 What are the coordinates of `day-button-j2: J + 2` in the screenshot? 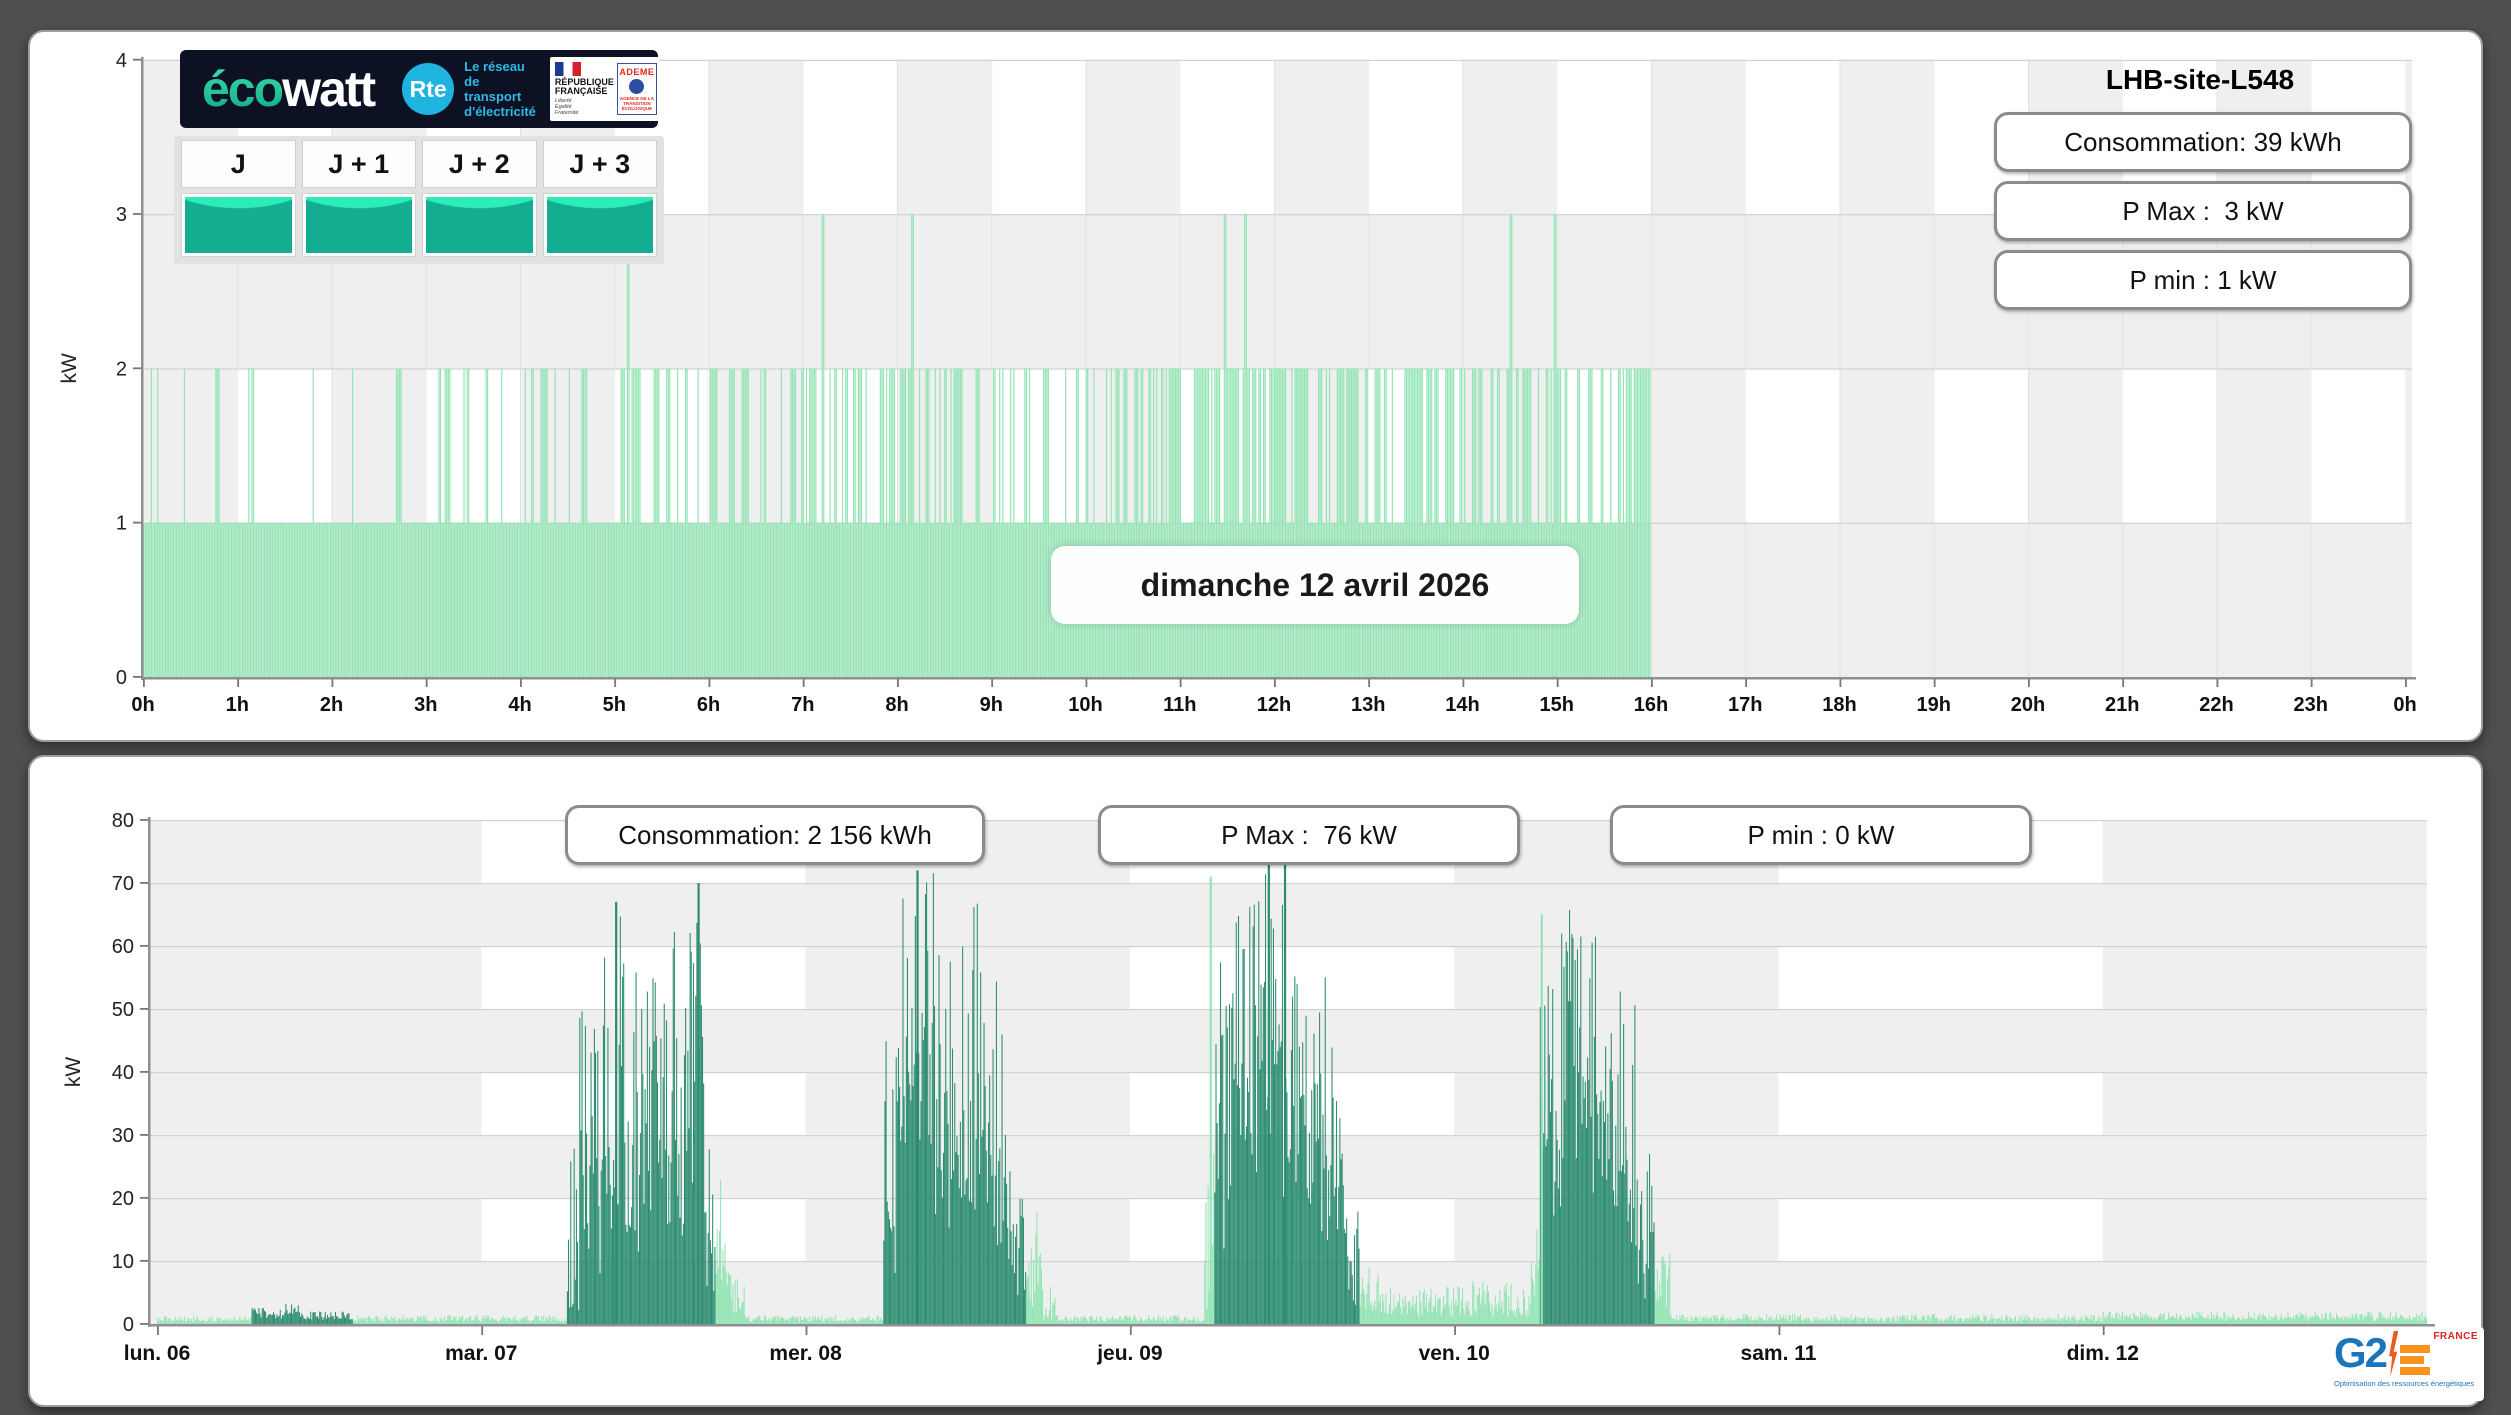 It's located at (479, 164).